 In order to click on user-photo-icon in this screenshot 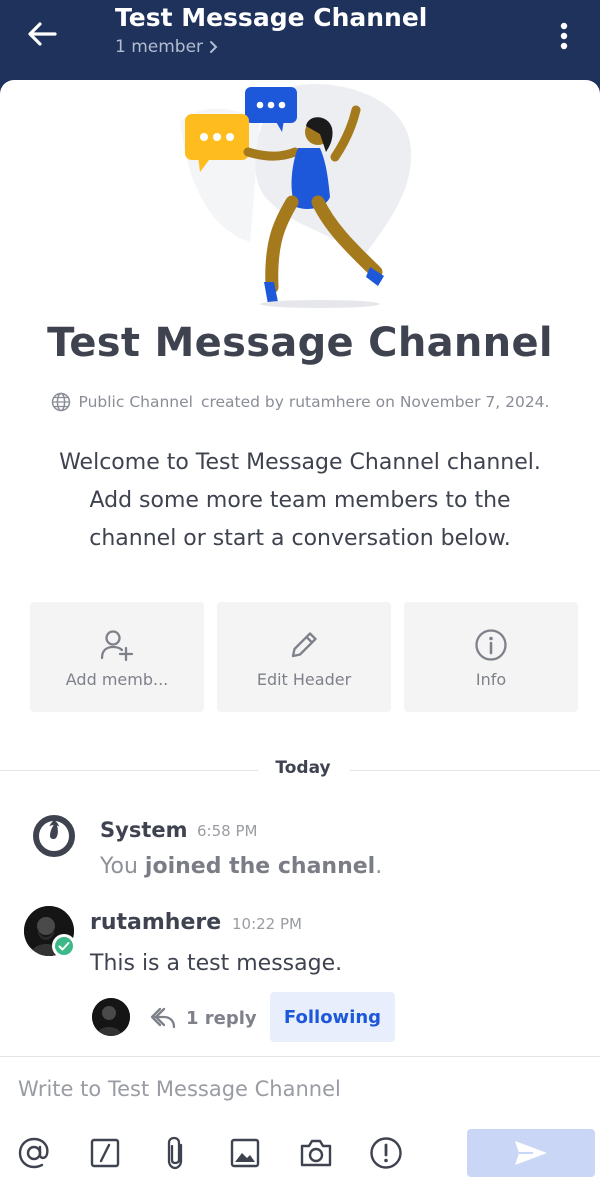, I will do `click(111, 1017)`.